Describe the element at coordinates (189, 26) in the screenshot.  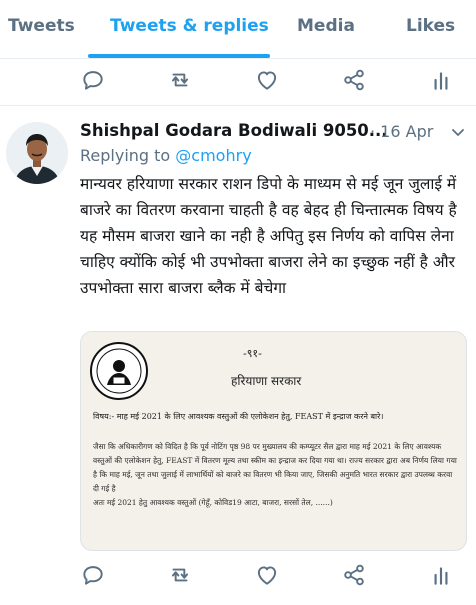
I see `tab-tweets-and-replies: Tweets & replies` at that location.